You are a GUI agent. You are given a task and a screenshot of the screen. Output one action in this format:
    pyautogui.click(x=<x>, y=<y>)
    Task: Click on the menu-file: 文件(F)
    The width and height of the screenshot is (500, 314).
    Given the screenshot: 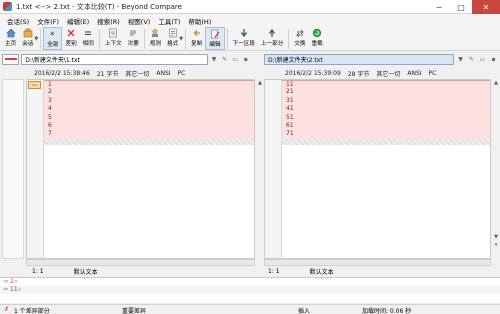 What is the action you would take?
    pyautogui.click(x=48, y=21)
    